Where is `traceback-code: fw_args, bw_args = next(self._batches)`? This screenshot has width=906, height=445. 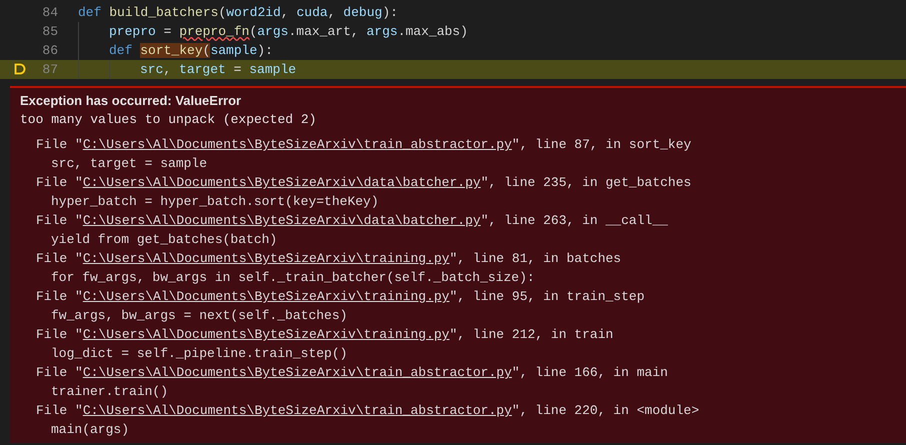
traceback-code: fw_args, bw_args = next(self._batches) is located at coordinates (199, 316).